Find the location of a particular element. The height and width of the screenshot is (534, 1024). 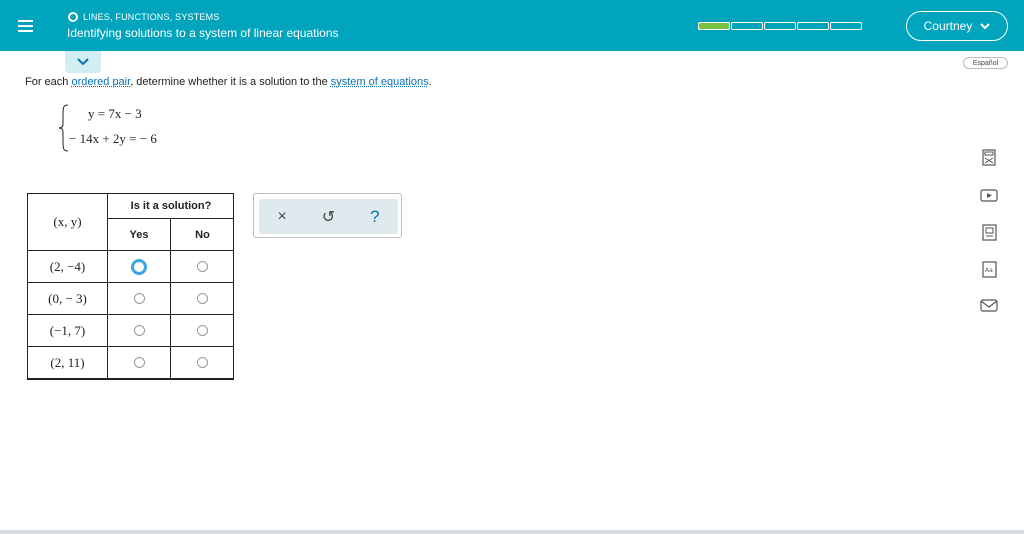

help-button: ? is located at coordinates (375, 217).